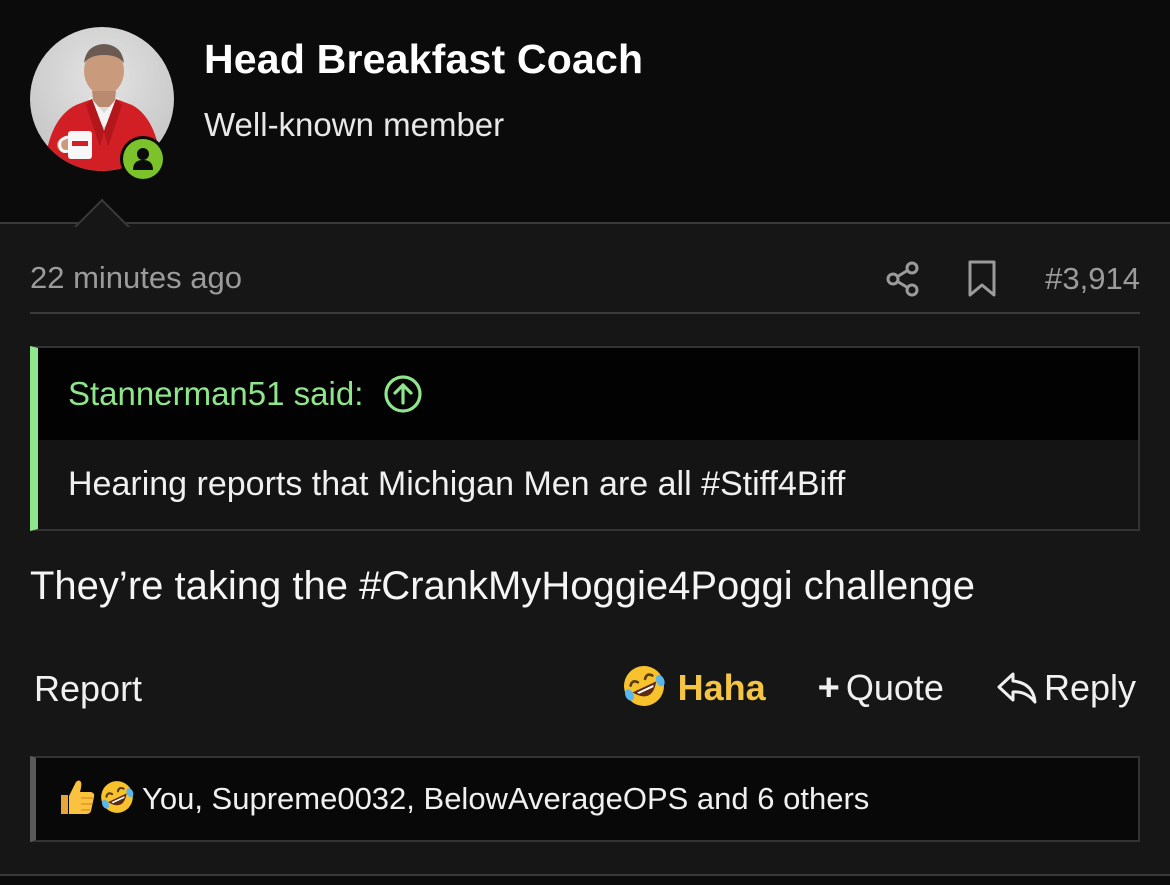 This screenshot has width=1170, height=885. Describe the element at coordinates (585, 285) in the screenshot. I see `post-meta: 22 minutes ago #3,914` at that location.